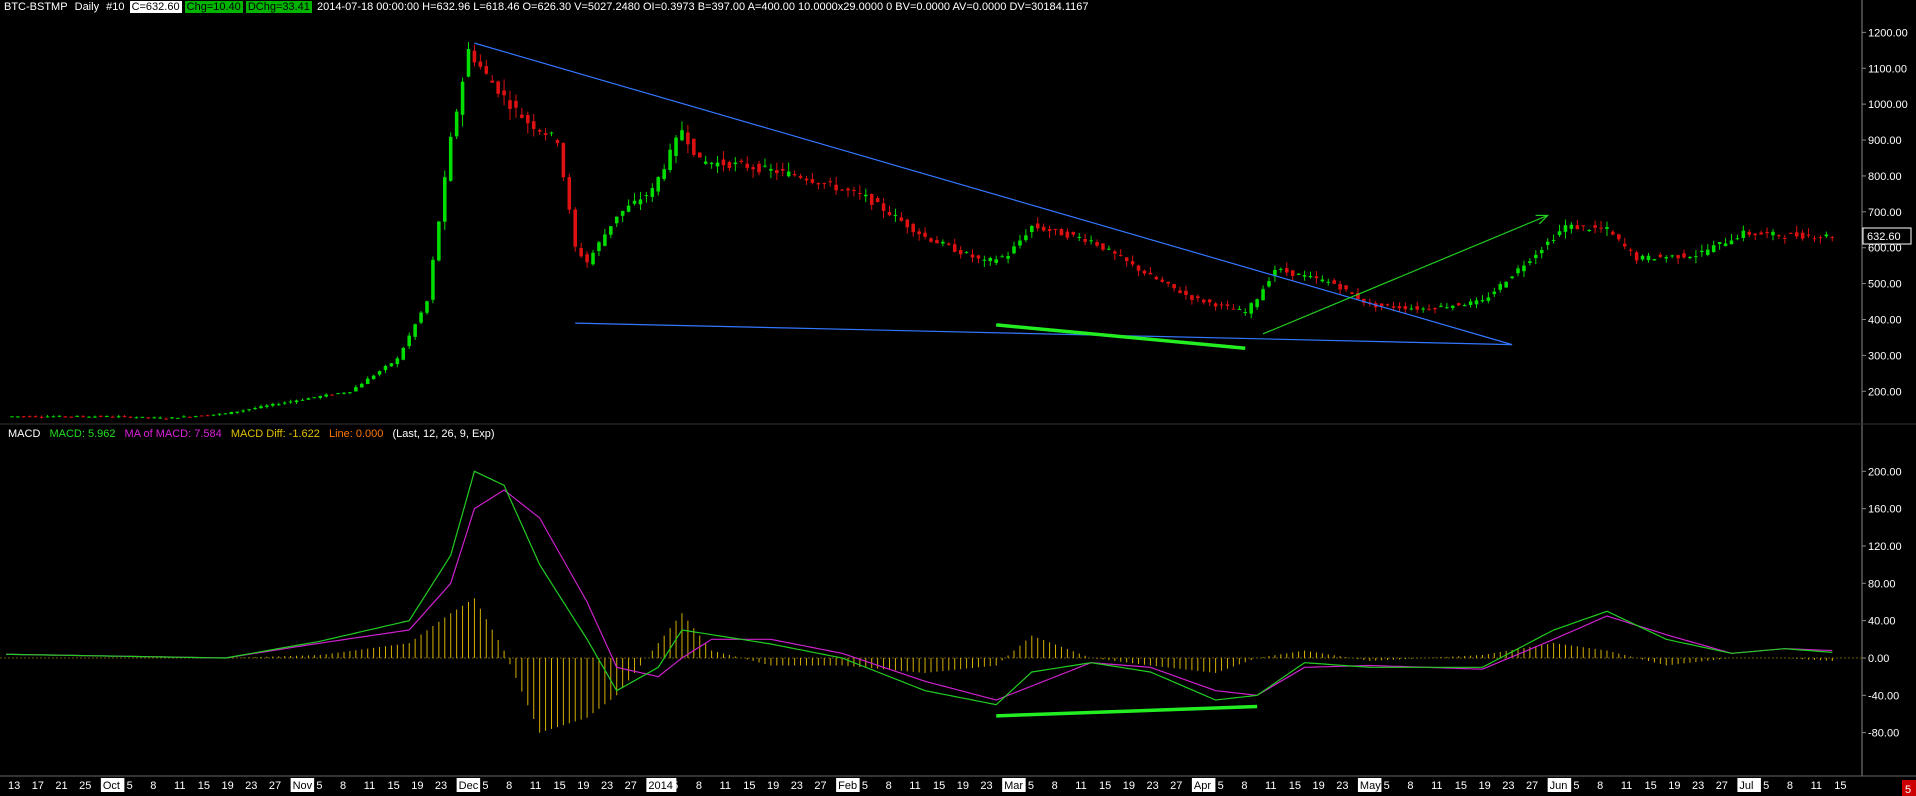 Image resolution: width=1916 pixels, height=796 pixels. Describe the element at coordinates (155, 7) in the screenshot. I see `close-chip: C=632.60` at that location.